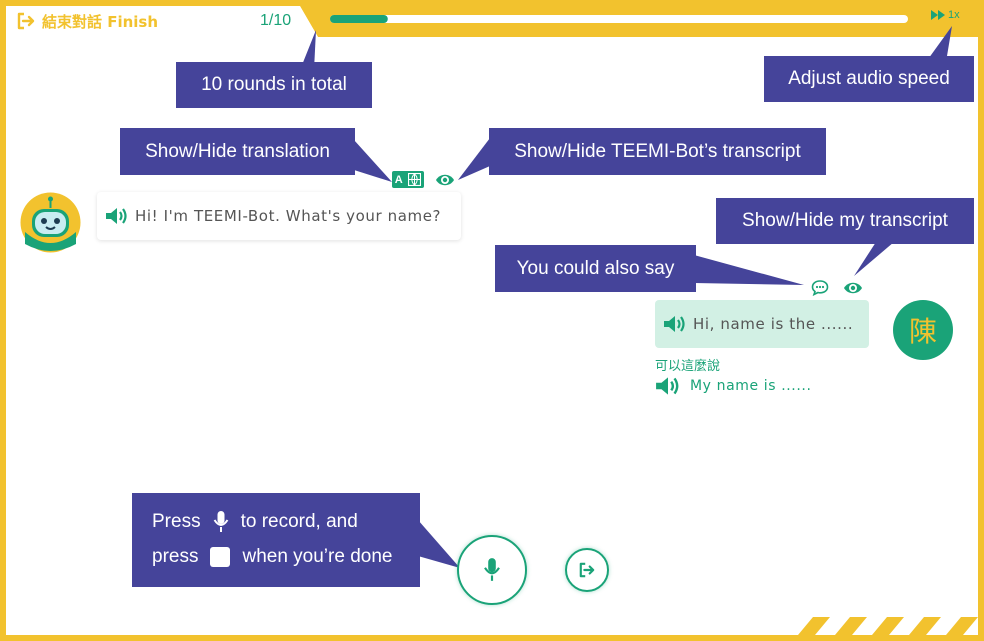 The image size is (984, 641). I want to click on speed-label: 1x, so click(954, 15).